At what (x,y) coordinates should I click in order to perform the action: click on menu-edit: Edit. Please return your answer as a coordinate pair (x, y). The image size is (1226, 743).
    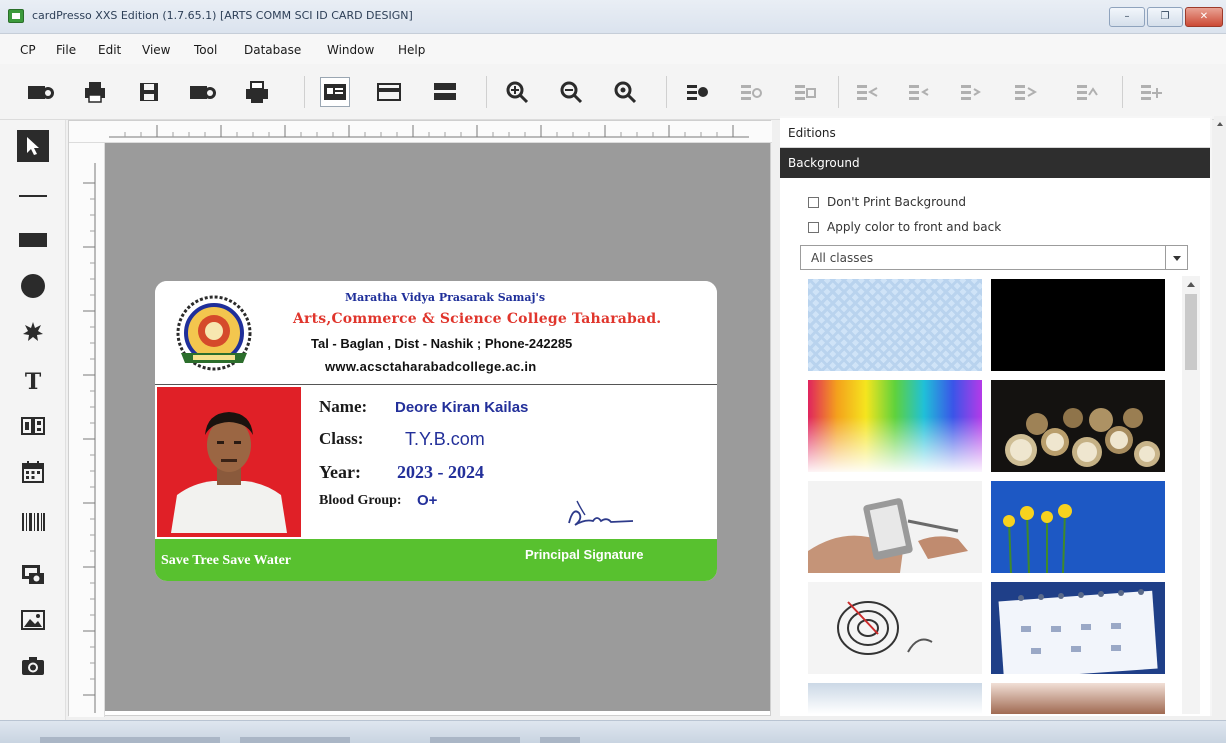
    Looking at the image, I should click on (109, 50).